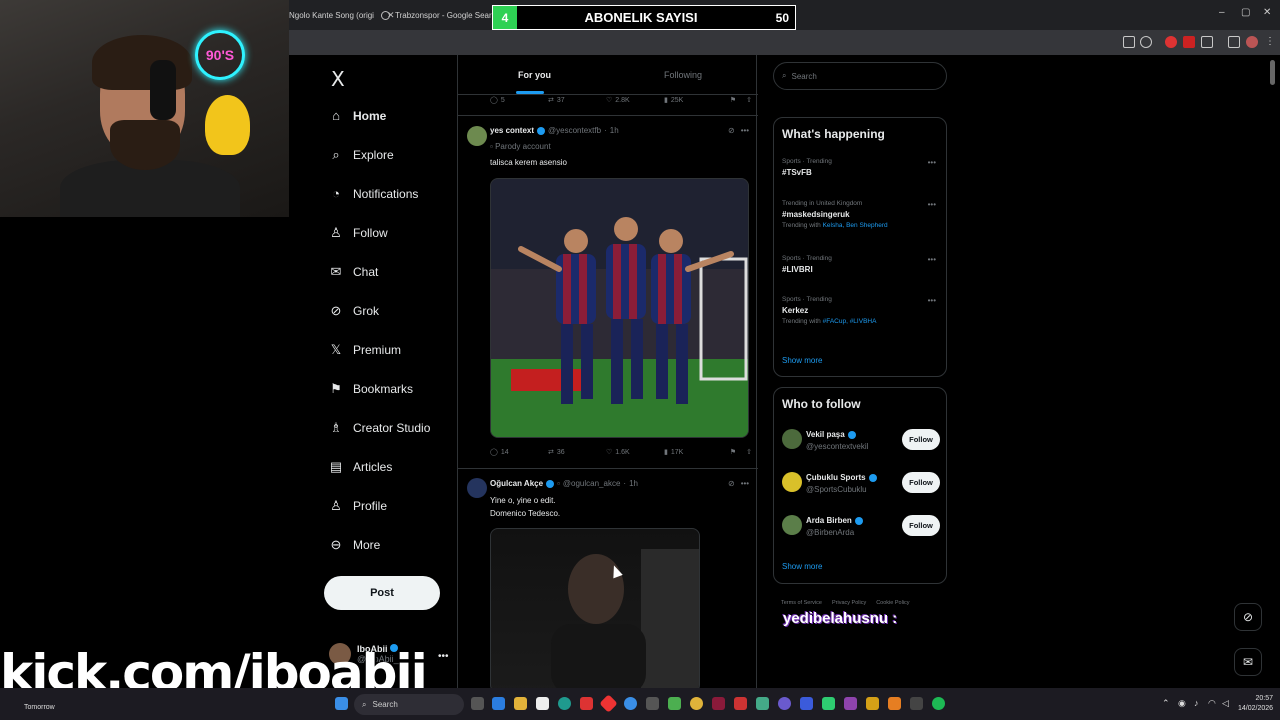 The height and width of the screenshot is (720, 1280). Describe the element at coordinates (586, 703) in the screenshot. I see `shield-icon` at that location.